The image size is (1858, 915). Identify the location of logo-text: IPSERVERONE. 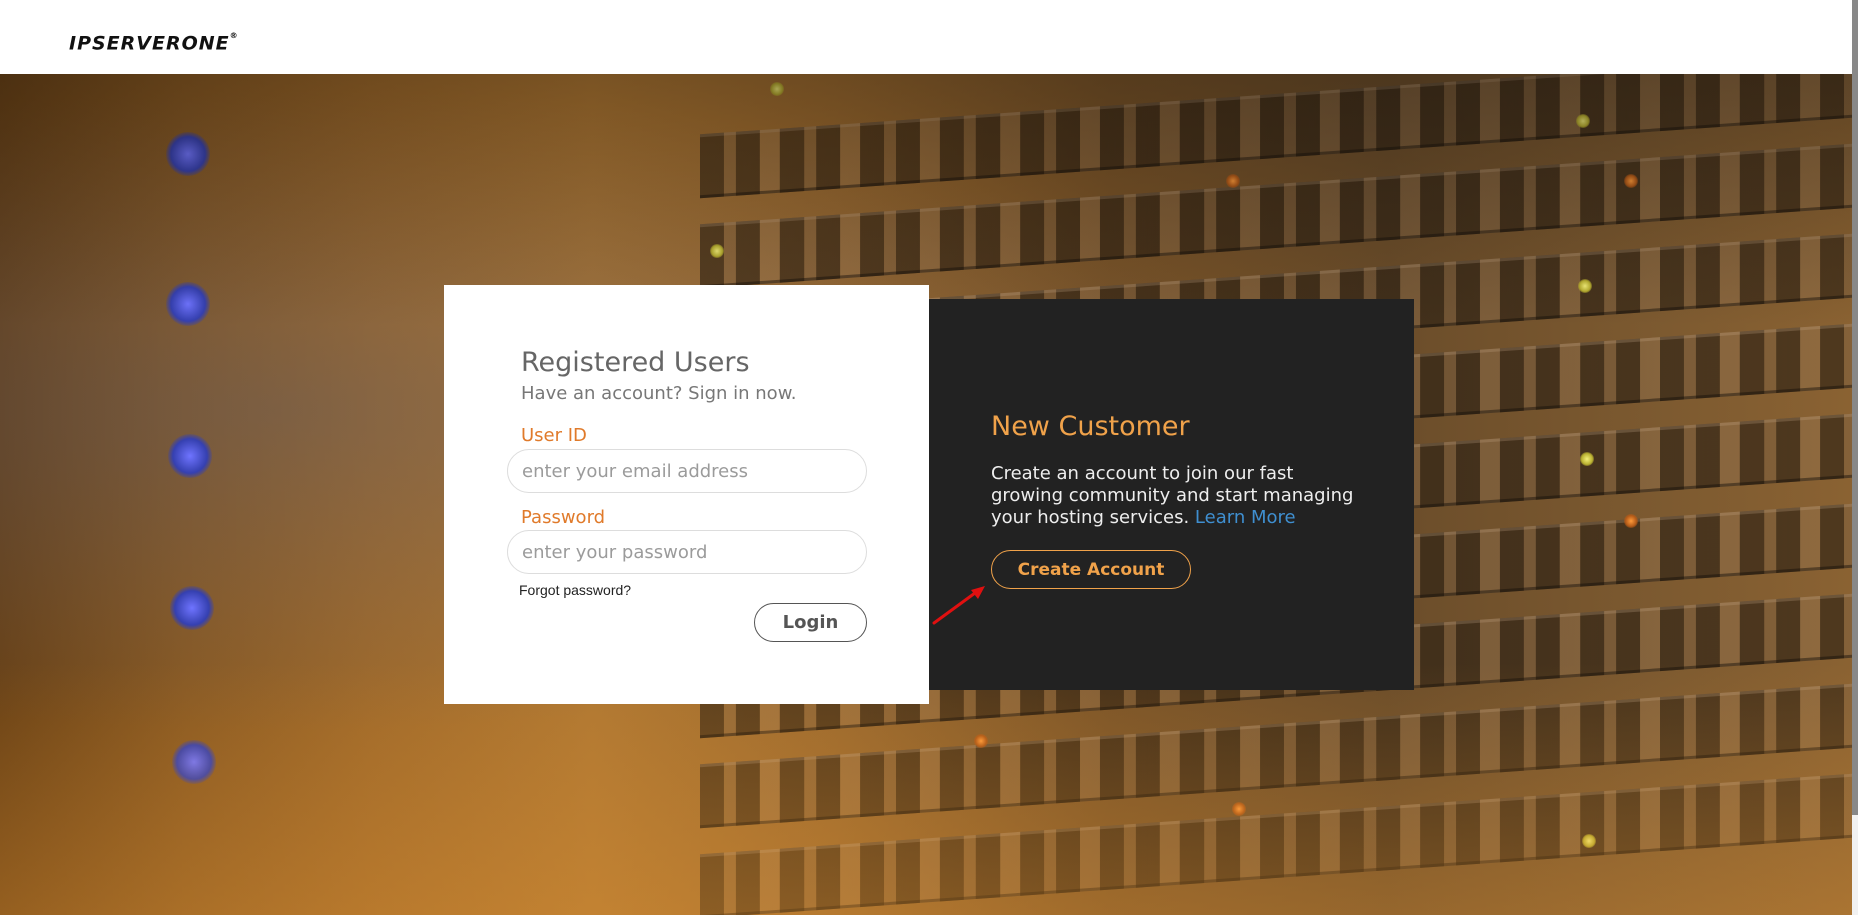
(149, 43).